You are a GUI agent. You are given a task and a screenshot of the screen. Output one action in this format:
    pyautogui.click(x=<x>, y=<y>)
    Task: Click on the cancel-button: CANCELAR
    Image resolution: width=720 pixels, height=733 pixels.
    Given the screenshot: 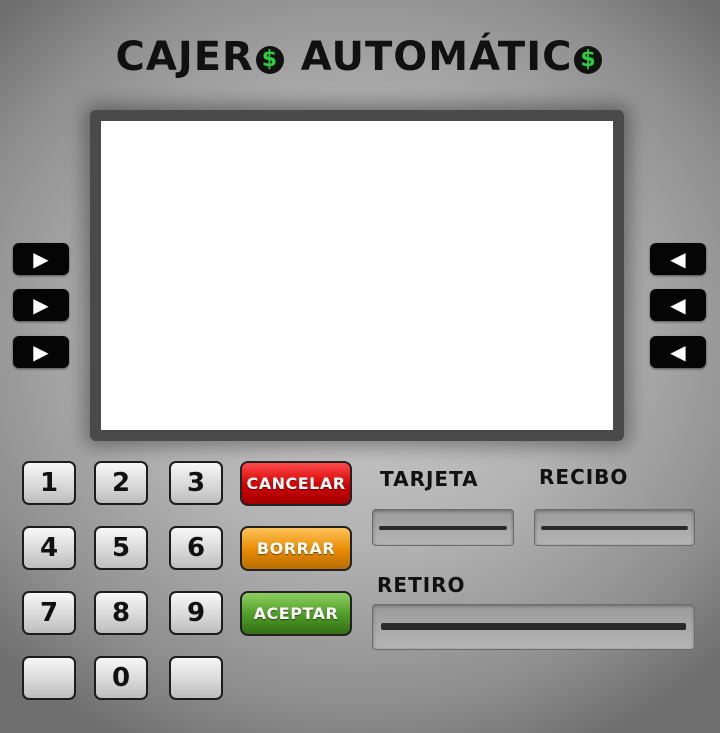 What is the action you would take?
    pyautogui.click(x=296, y=483)
    